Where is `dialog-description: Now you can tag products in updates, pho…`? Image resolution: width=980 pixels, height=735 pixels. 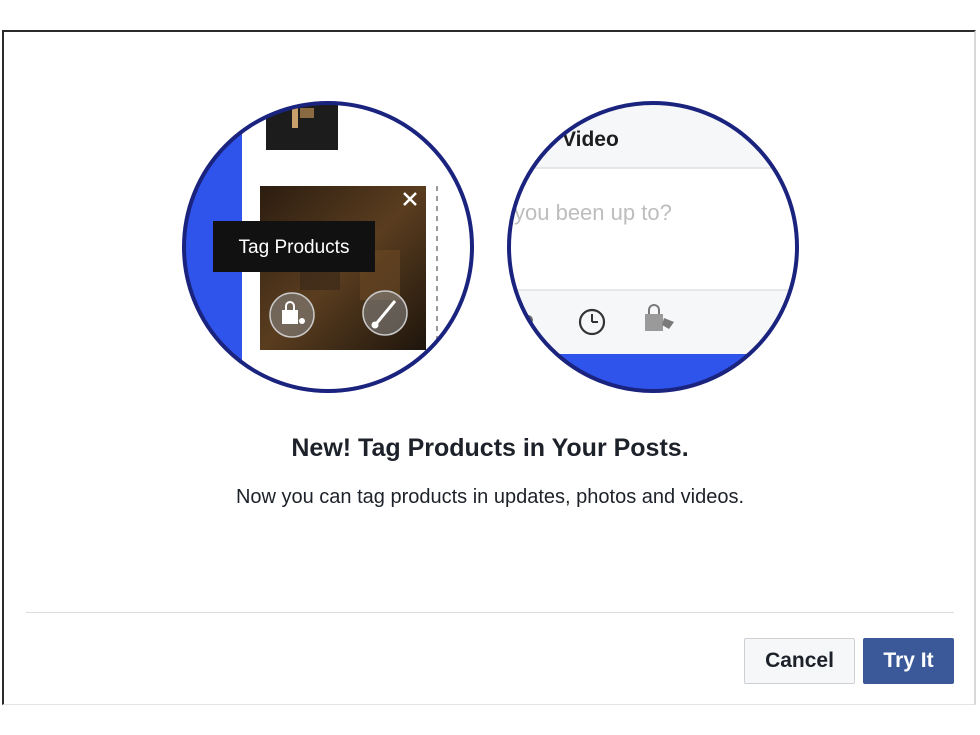
dialog-description: Now you can tag products in updates, pho… is located at coordinates (490, 497).